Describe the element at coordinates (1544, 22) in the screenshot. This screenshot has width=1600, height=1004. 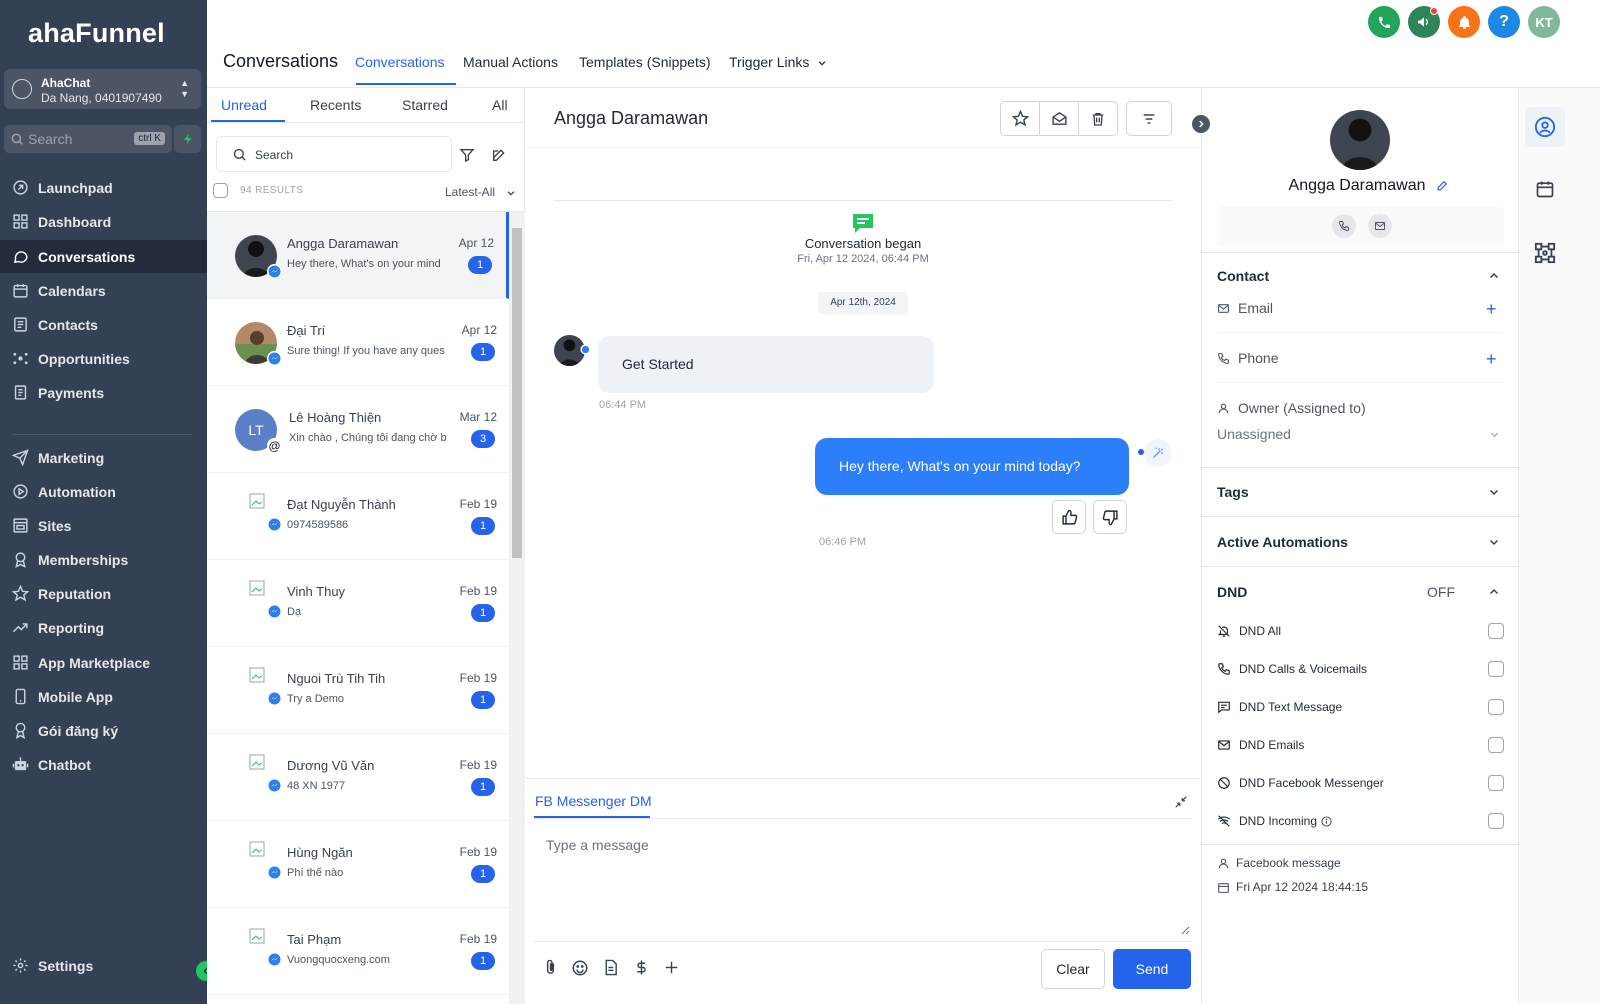
I see `user-avatar: KT` at that location.